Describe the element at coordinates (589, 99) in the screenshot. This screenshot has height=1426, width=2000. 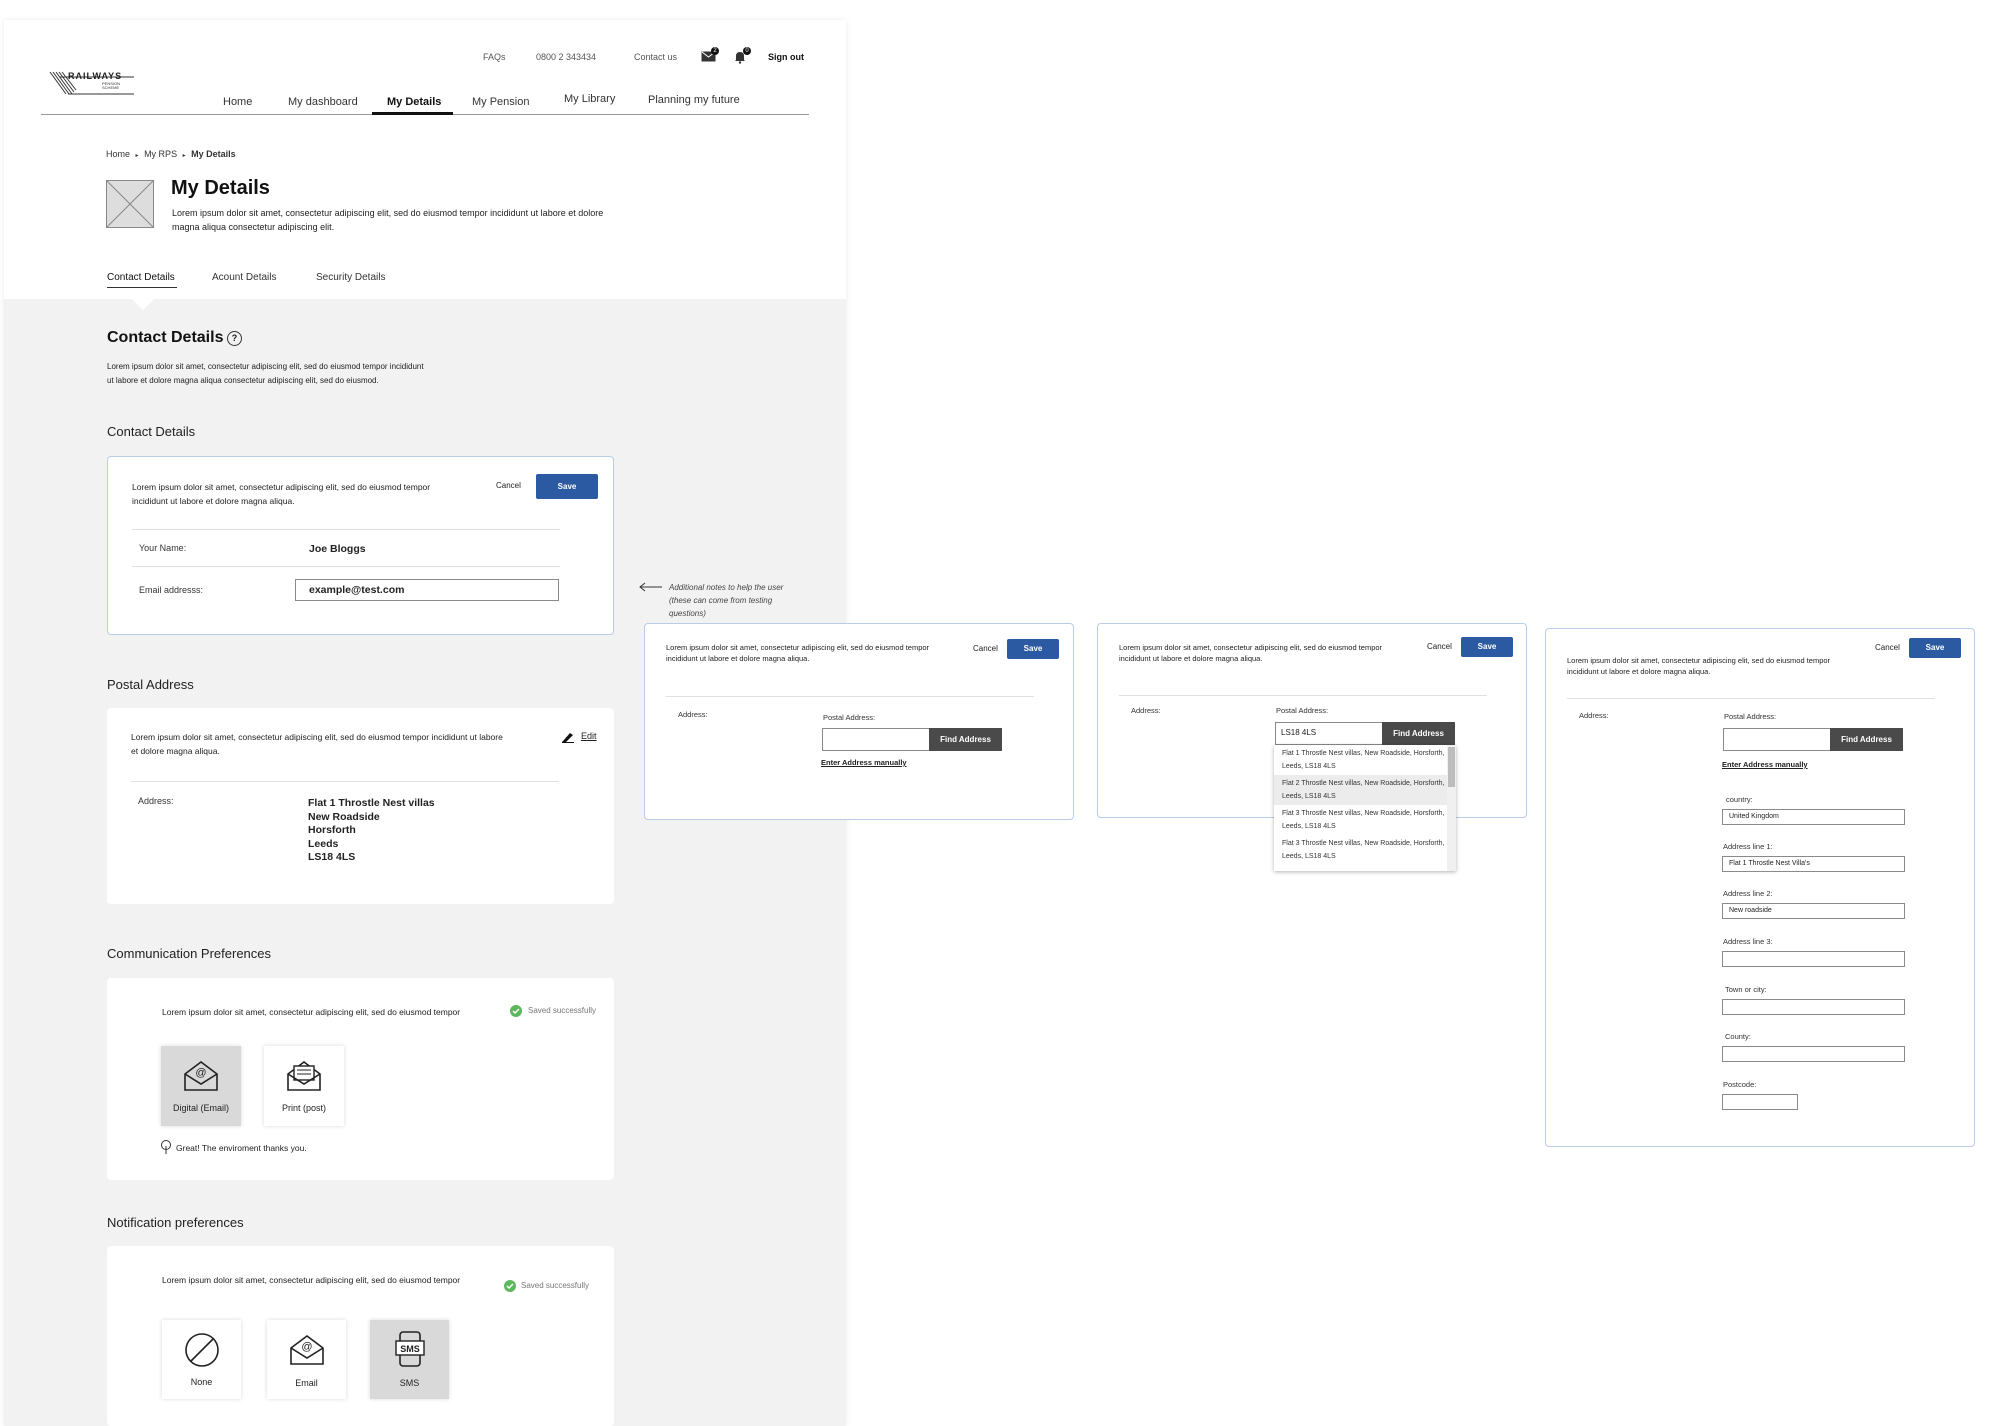
I see `nav-my-library: My Library` at that location.